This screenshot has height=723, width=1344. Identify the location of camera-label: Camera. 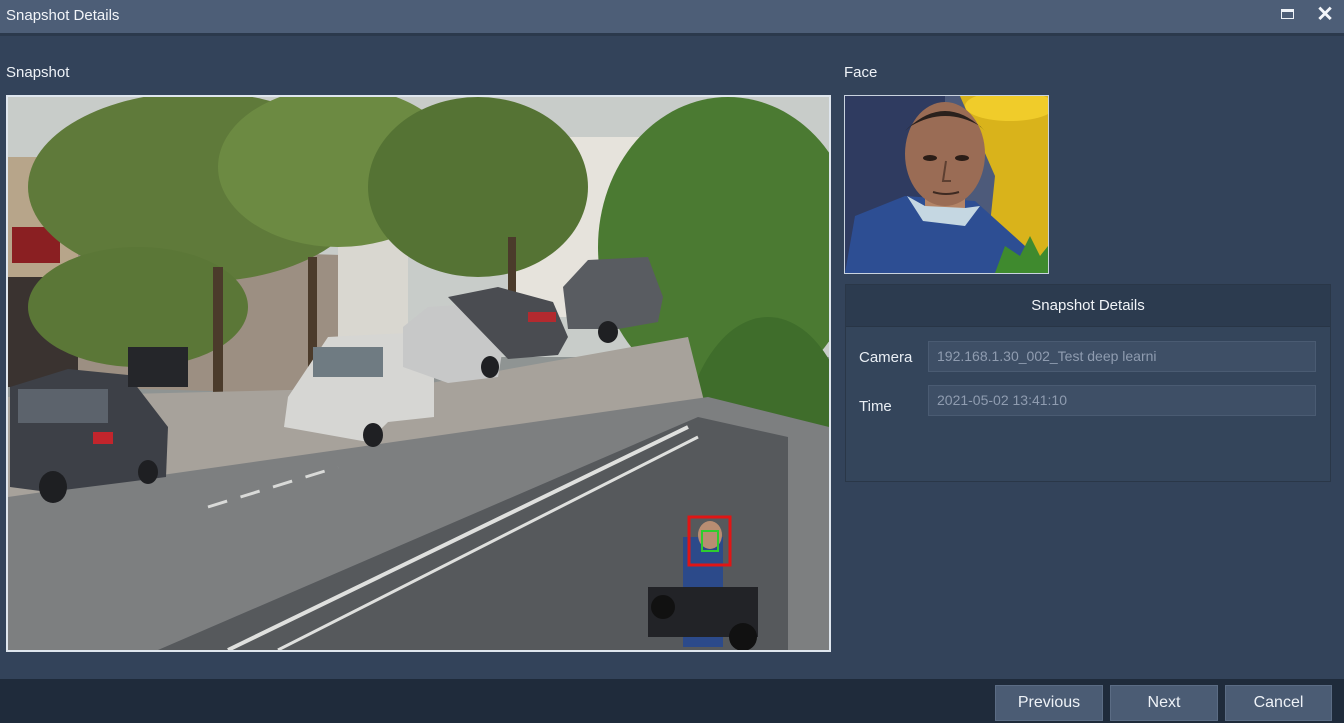
(886, 357).